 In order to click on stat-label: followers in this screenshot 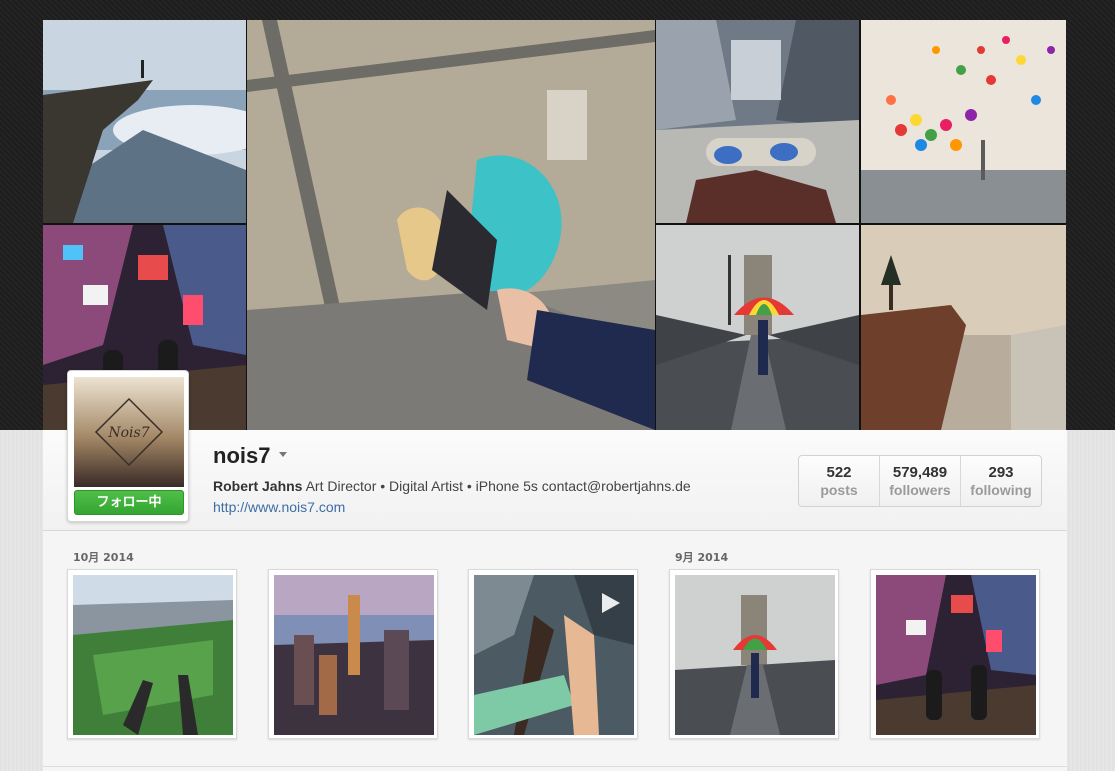, I will do `click(920, 490)`.